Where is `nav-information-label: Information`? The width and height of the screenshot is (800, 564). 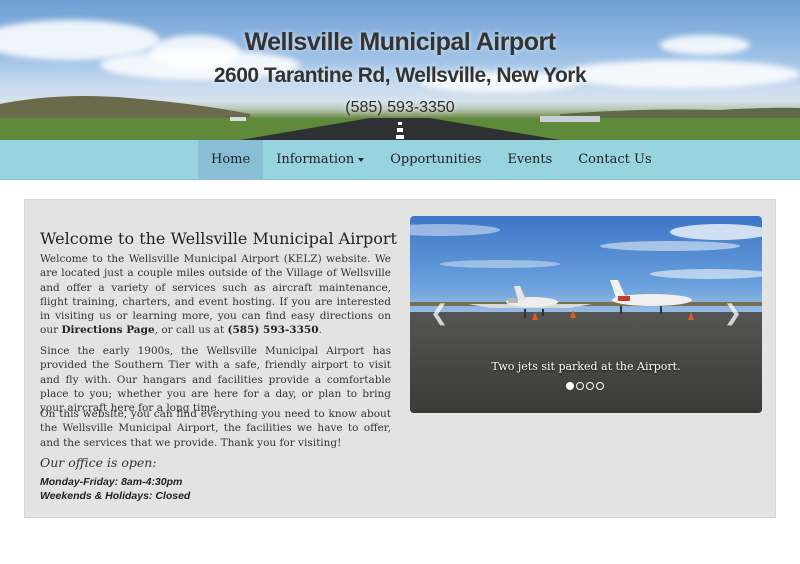 nav-information-label: Information is located at coordinates (315, 159).